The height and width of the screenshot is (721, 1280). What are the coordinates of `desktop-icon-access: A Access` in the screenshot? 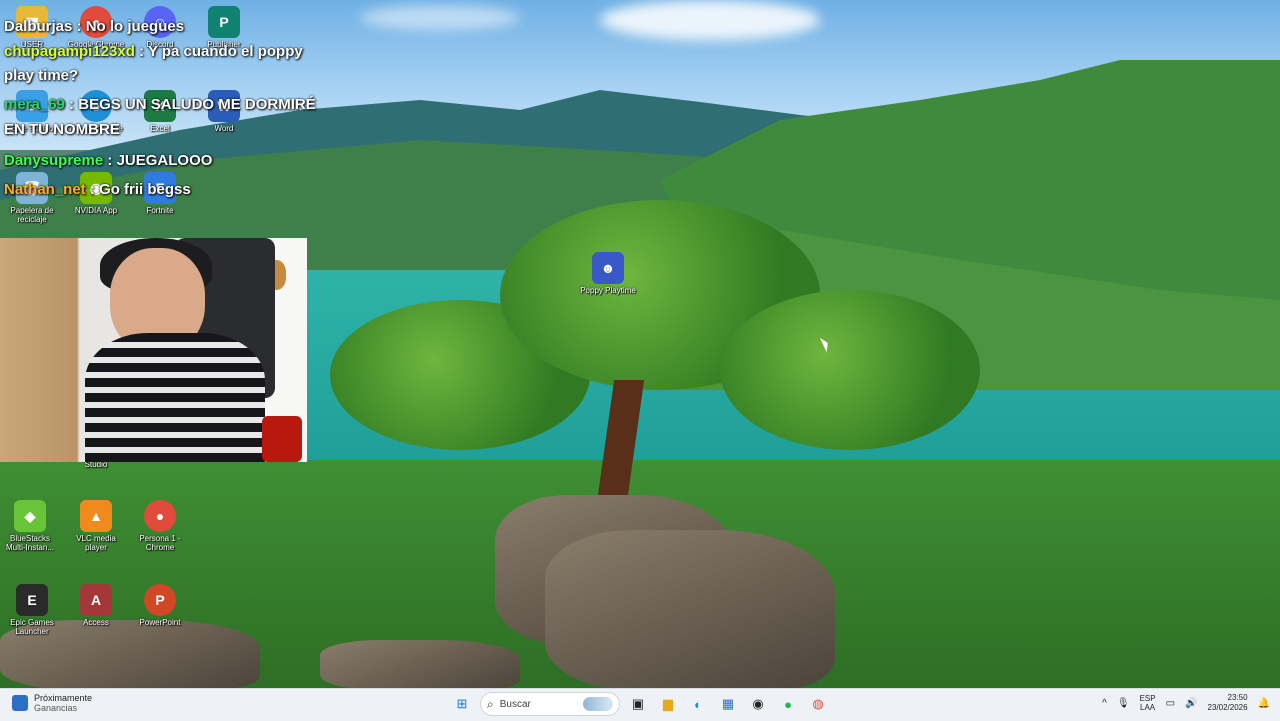 It's located at (96, 605).